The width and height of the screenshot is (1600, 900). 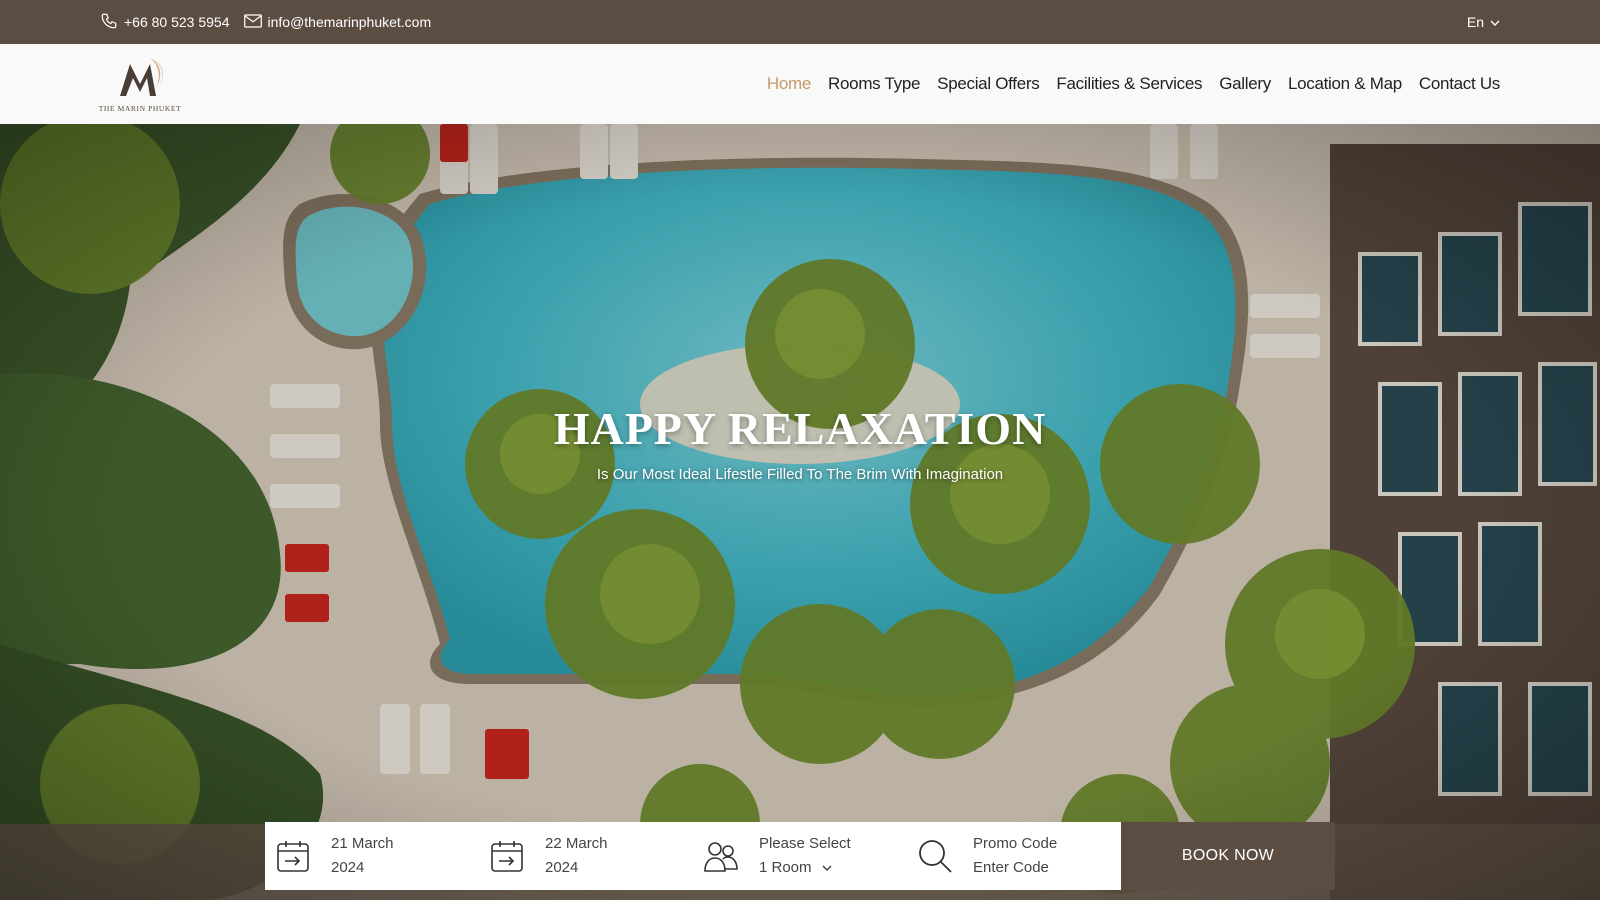 I want to click on mail-icon, so click(x=252, y=22).